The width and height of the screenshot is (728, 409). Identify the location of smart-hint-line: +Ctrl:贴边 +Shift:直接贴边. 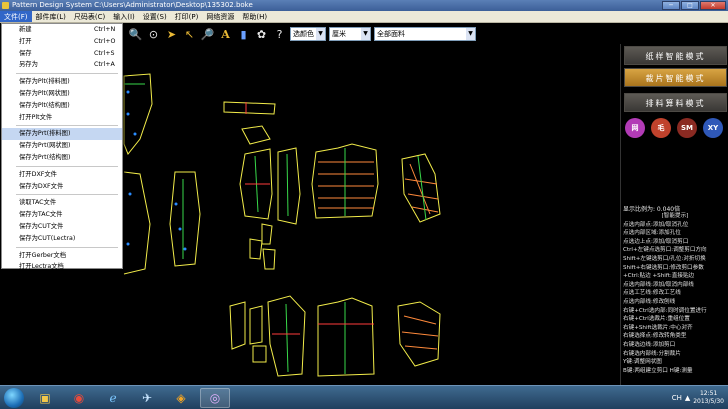
(659, 276).